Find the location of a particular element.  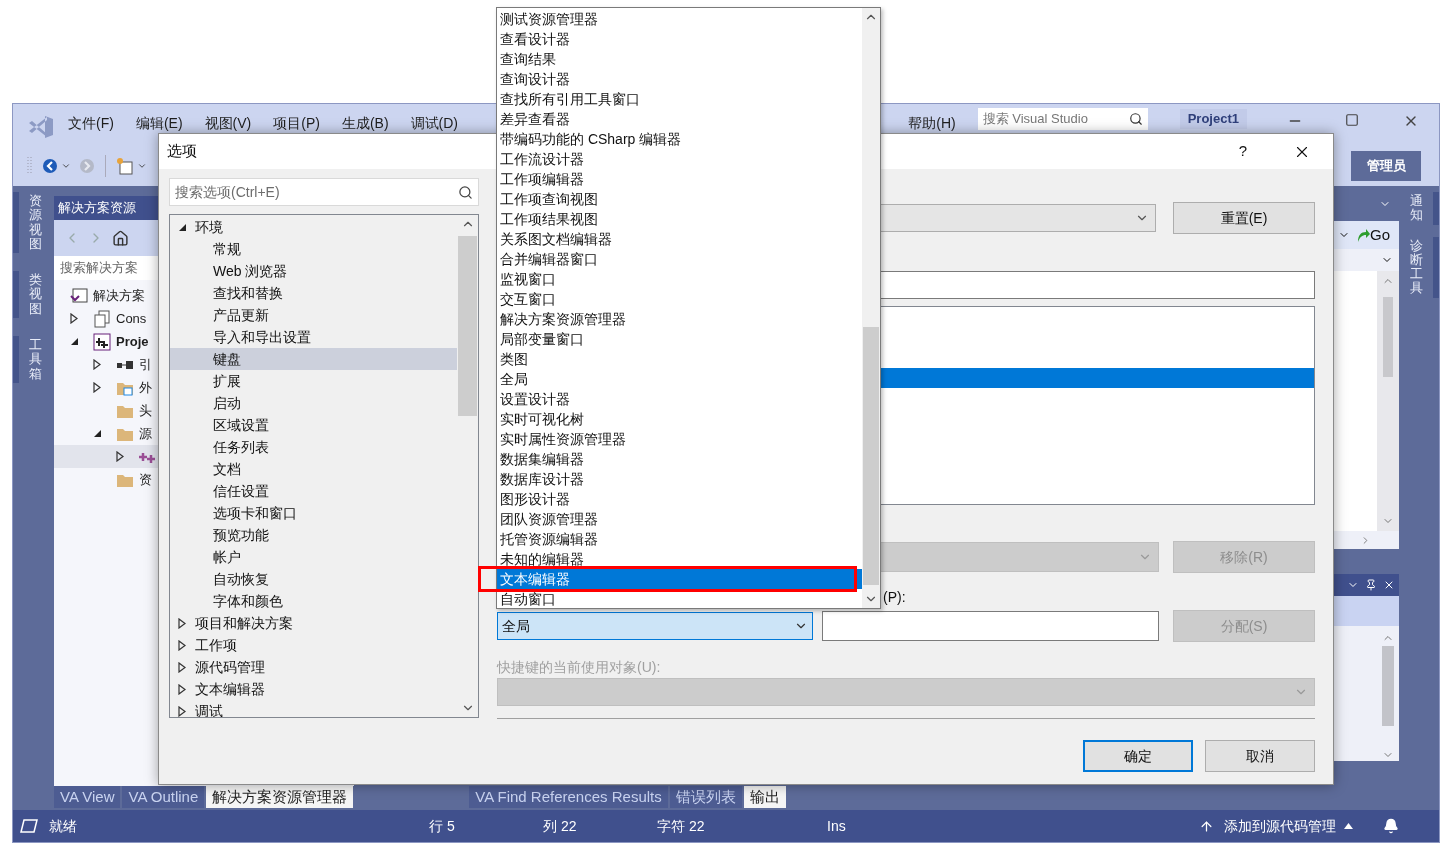

search-field: 搜索 Visual Studio is located at coordinates (1062, 119).